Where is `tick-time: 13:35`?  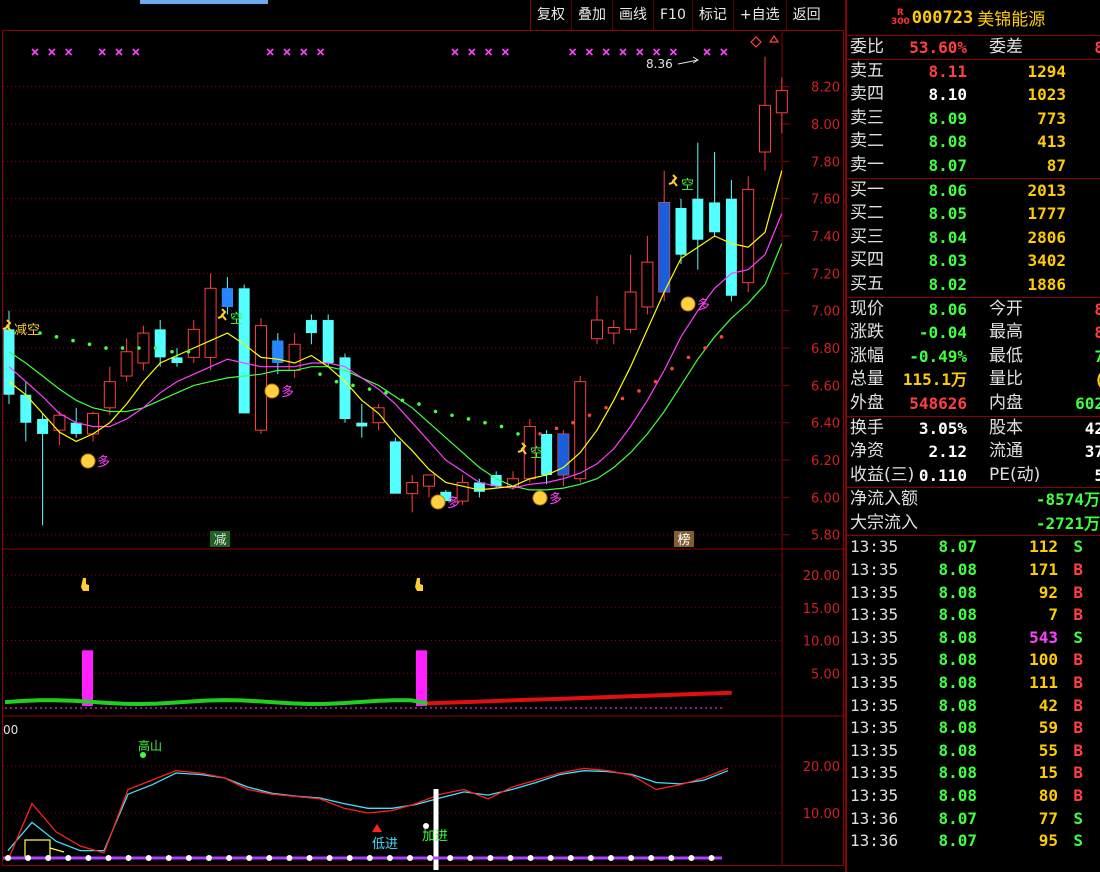
tick-time: 13:35 is located at coordinates (874, 705).